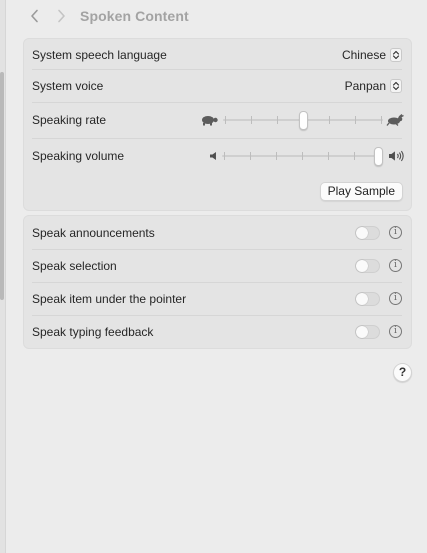 This screenshot has height=553, width=427. What do you see at coordinates (93, 232) in the screenshot?
I see `speak-announcements-label: Speak announcements` at bounding box center [93, 232].